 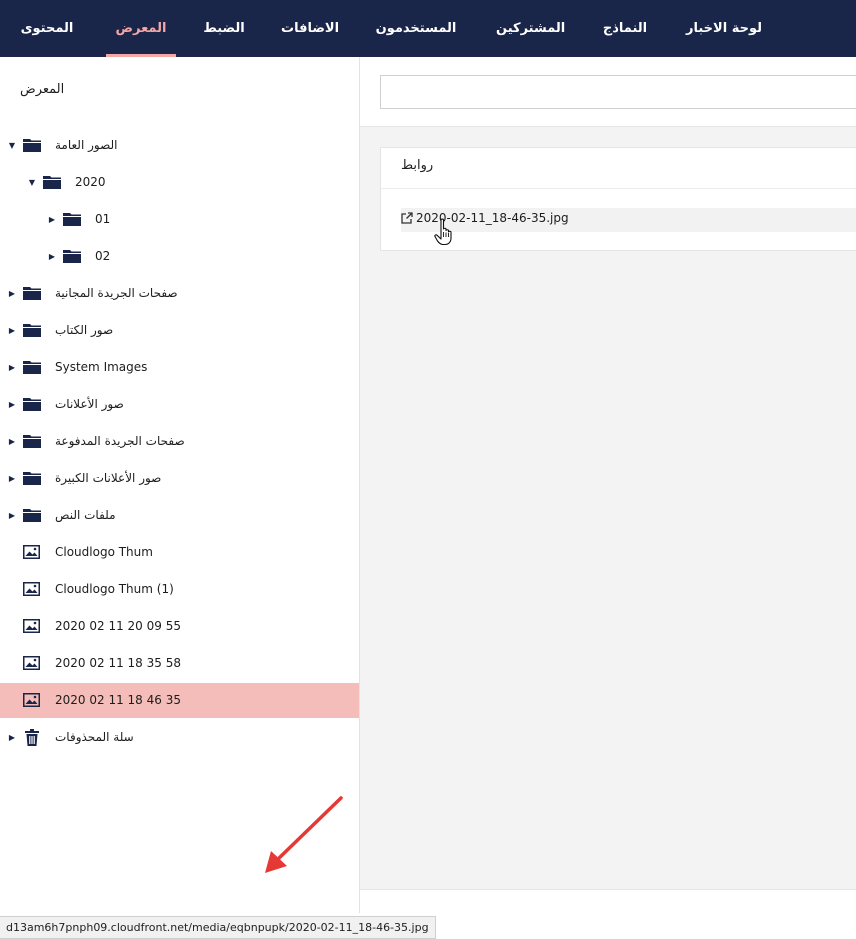 I want to click on tree-item-label: 01, so click(x=103, y=219).